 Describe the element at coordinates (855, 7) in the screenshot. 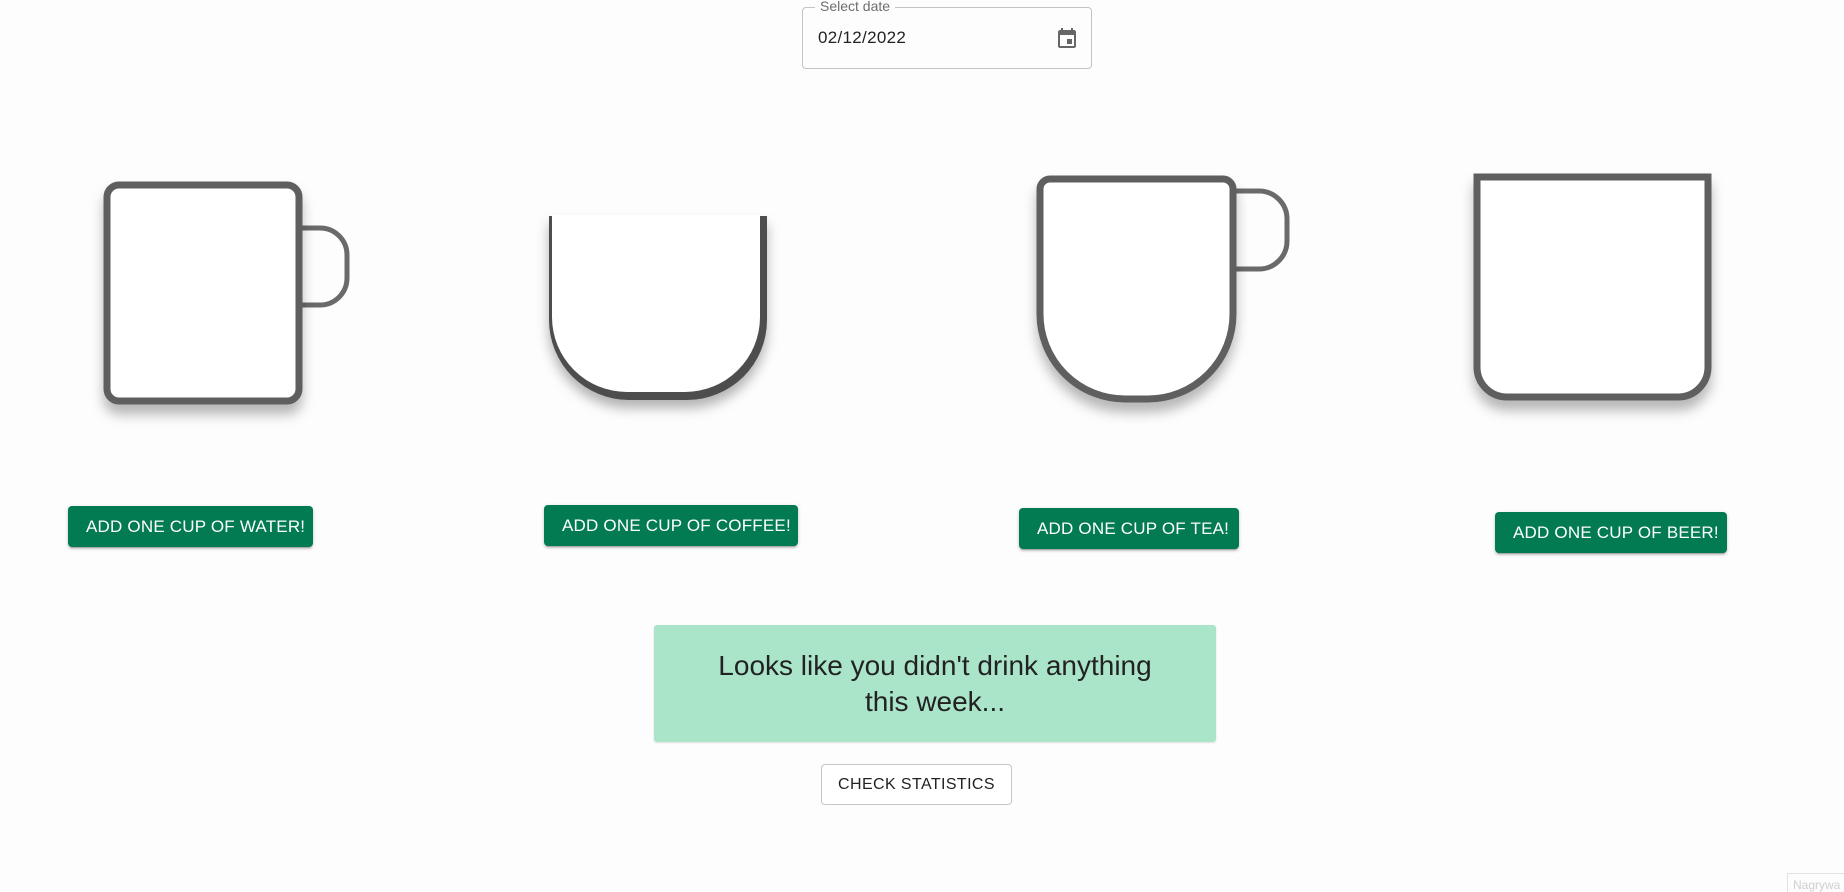

I see `date-picker-label: Select date` at that location.